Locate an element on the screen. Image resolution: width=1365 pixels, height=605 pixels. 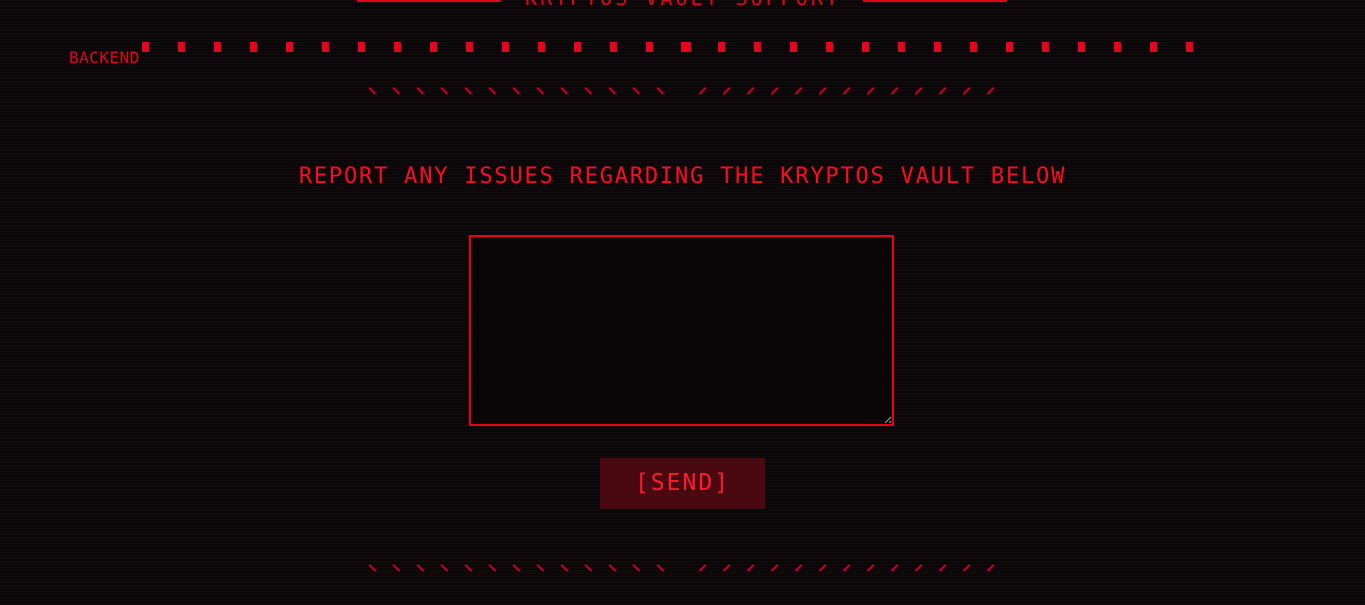
report-textarea is located at coordinates (681, 330).